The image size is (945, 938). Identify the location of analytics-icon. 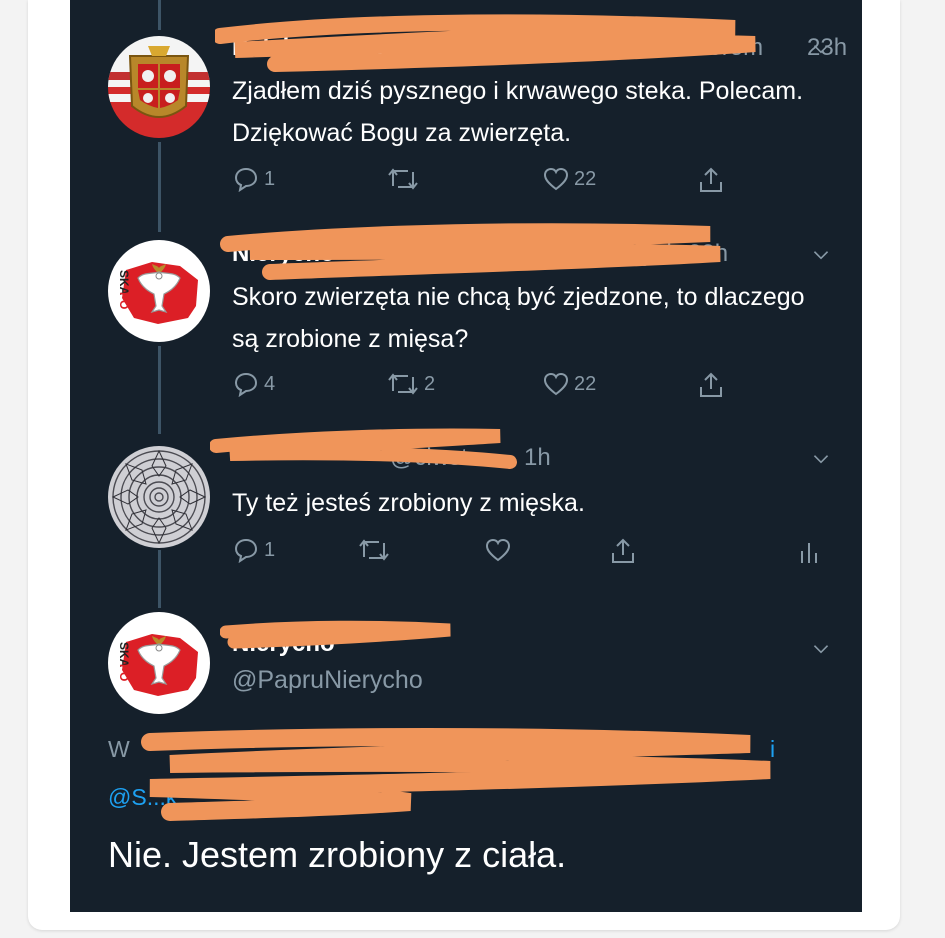
(809, 553).